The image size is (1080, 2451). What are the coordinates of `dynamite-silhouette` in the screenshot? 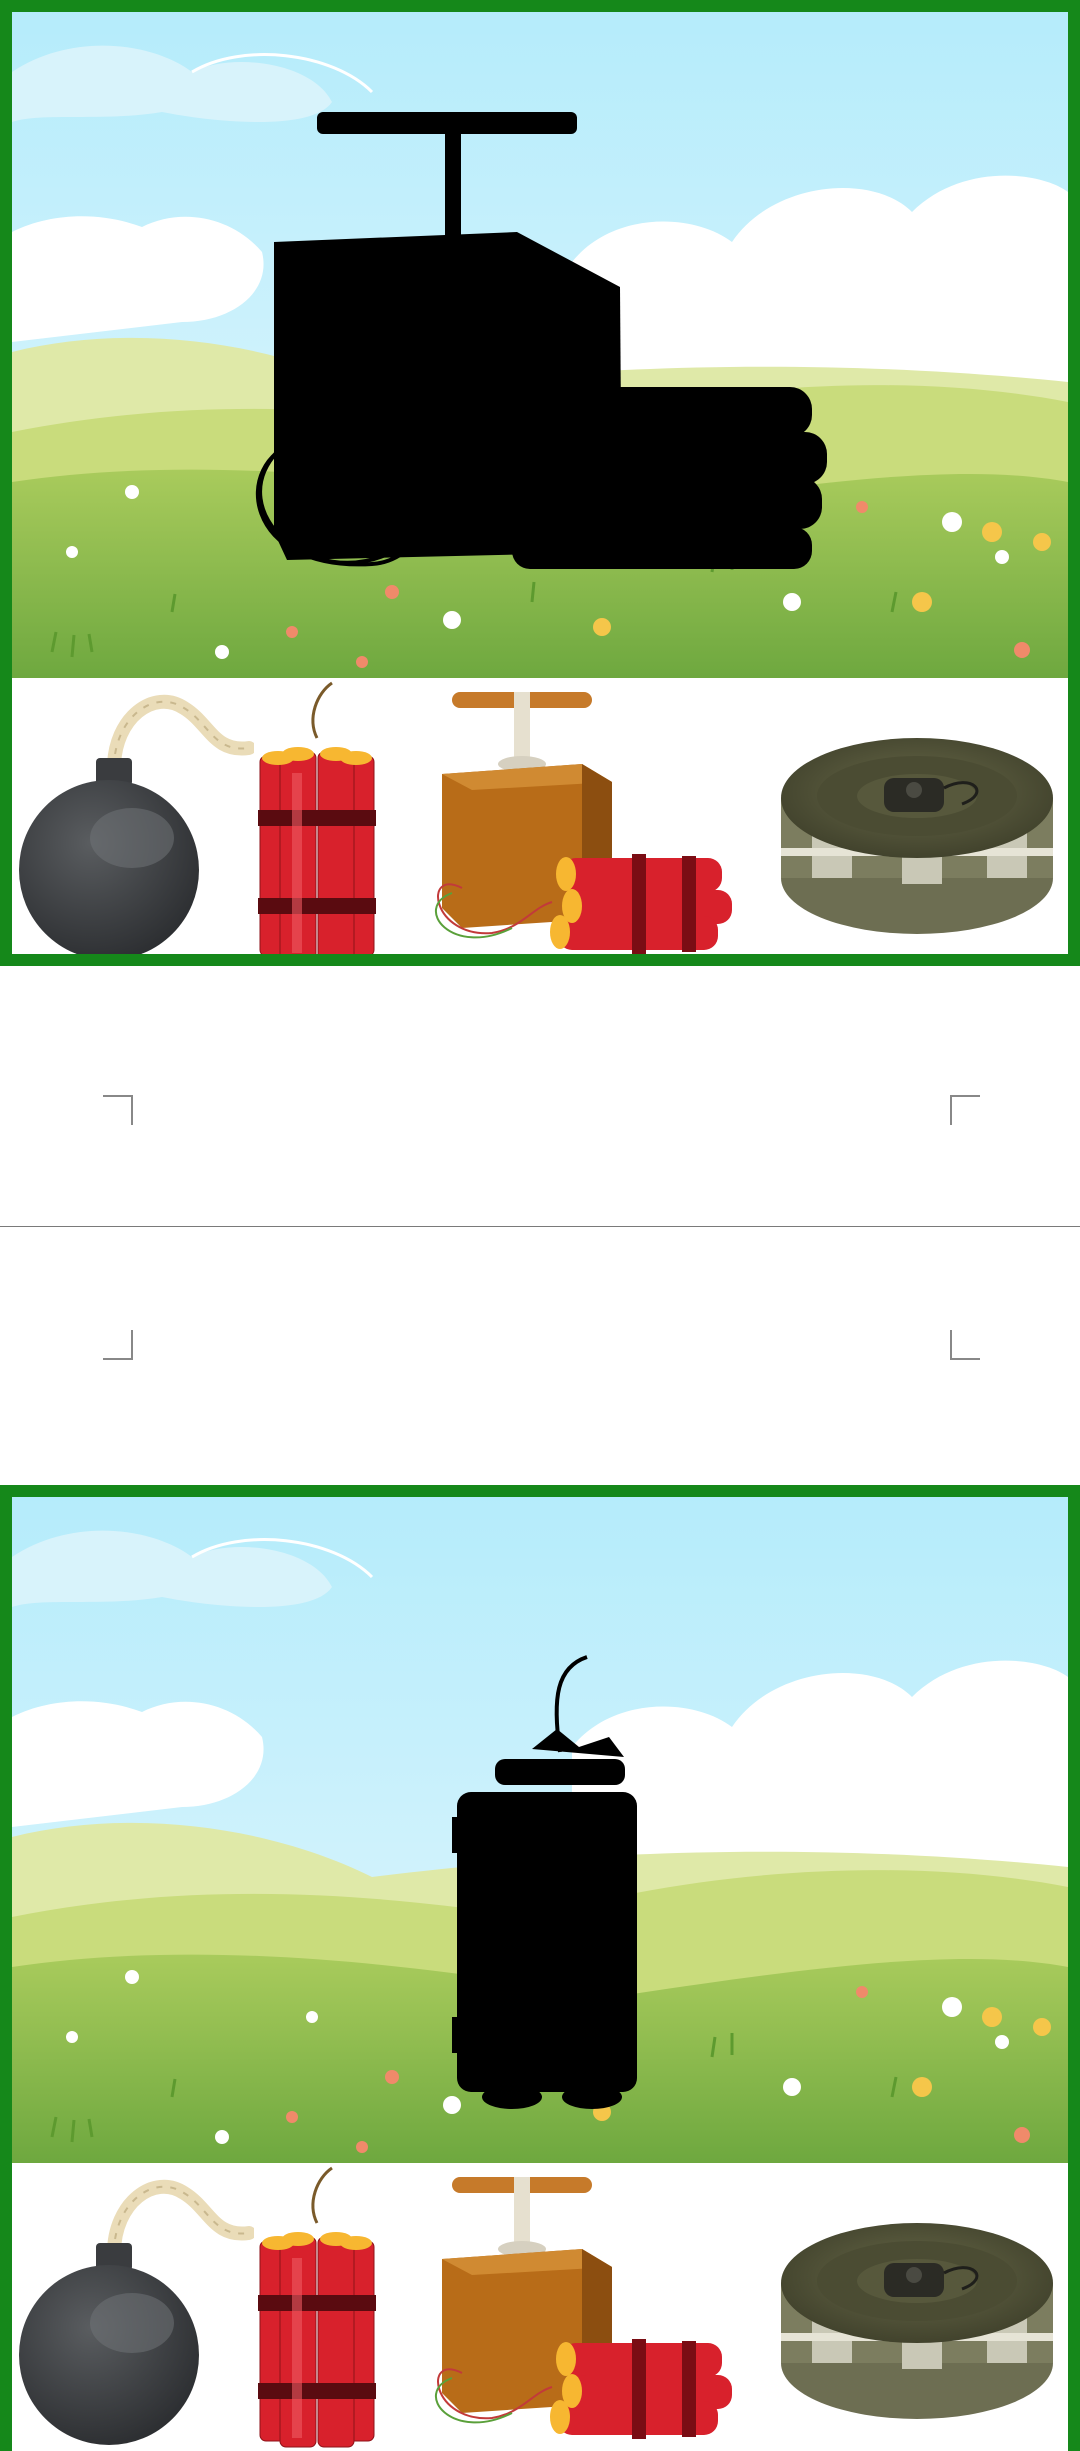 It's located at (544, 1882).